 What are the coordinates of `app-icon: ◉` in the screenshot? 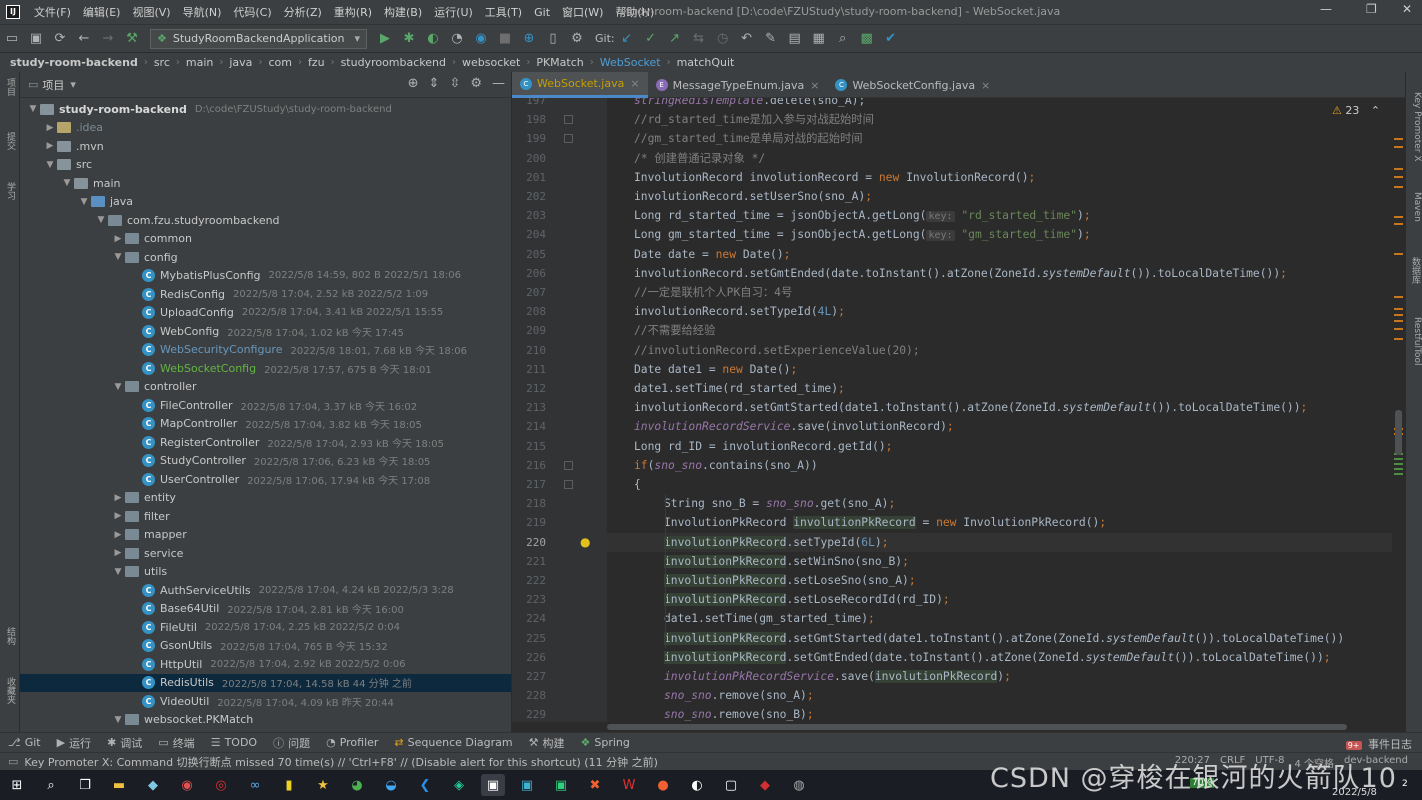 It's located at (187, 785).